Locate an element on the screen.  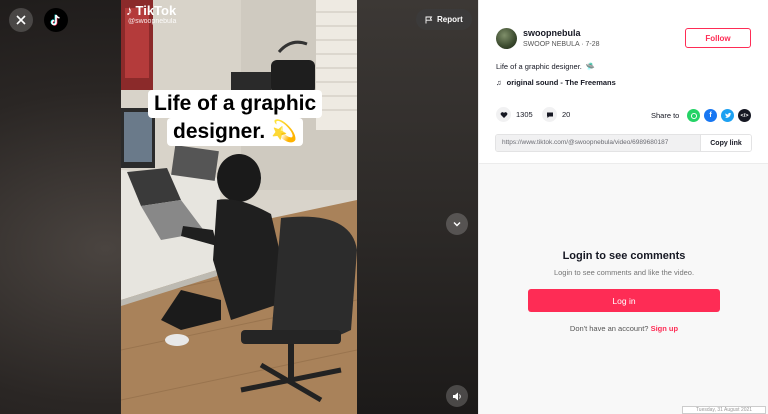
twitter-bird-icon is located at coordinates (727, 115).